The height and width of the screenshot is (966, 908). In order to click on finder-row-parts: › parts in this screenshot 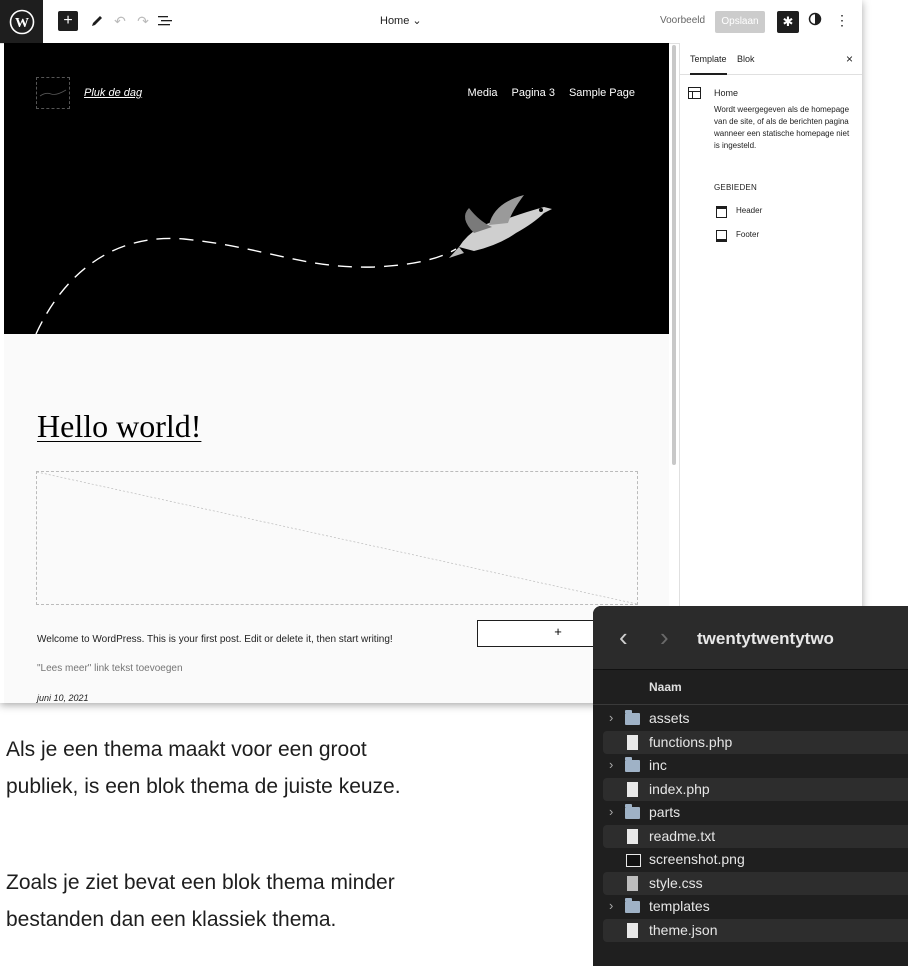, I will do `click(755, 812)`.